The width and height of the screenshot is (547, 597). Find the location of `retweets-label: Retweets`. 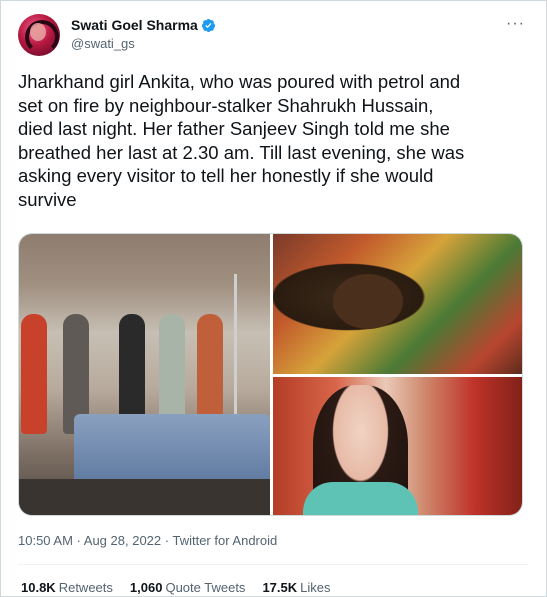

retweets-label: Retweets is located at coordinates (85, 587).